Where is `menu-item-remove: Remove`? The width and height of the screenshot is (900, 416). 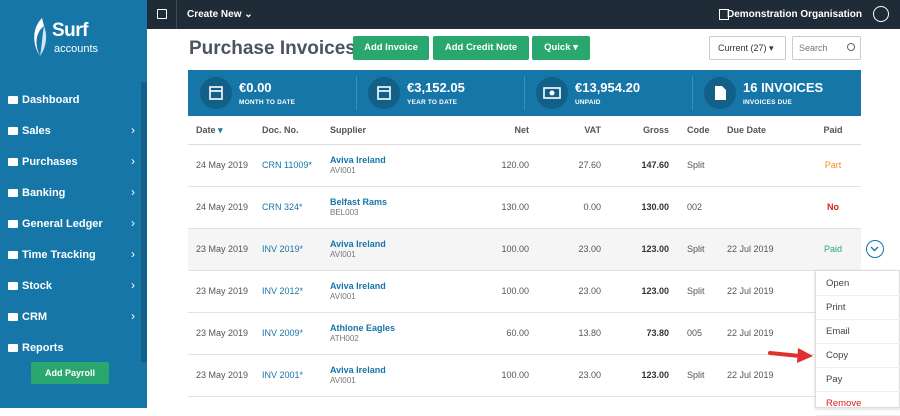 menu-item-remove: Remove is located at coordinates (858, 404).